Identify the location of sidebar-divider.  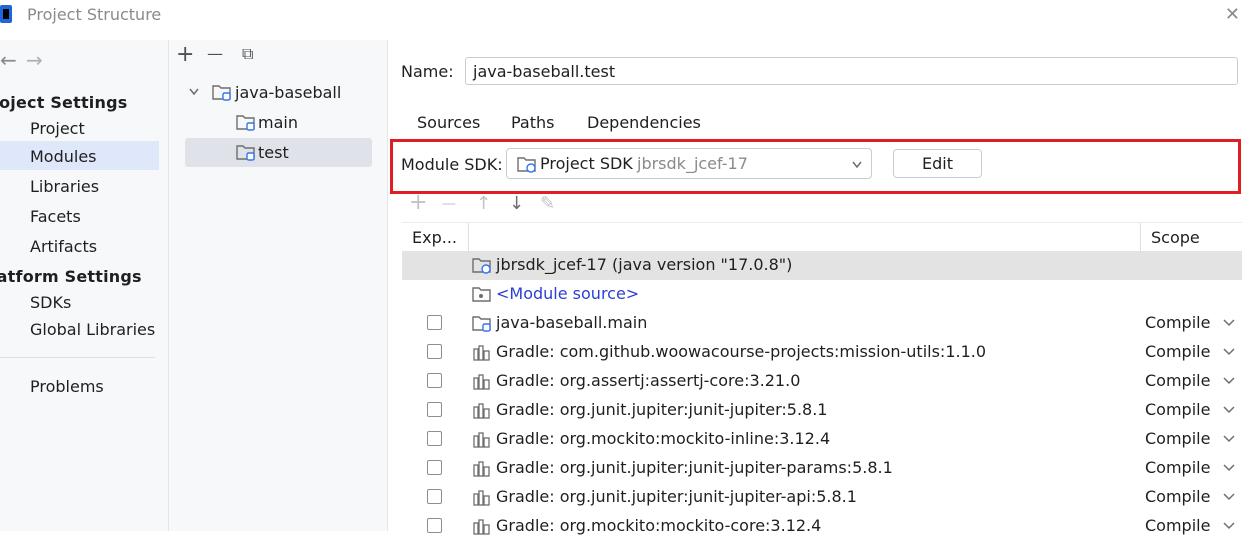
(77, 357).